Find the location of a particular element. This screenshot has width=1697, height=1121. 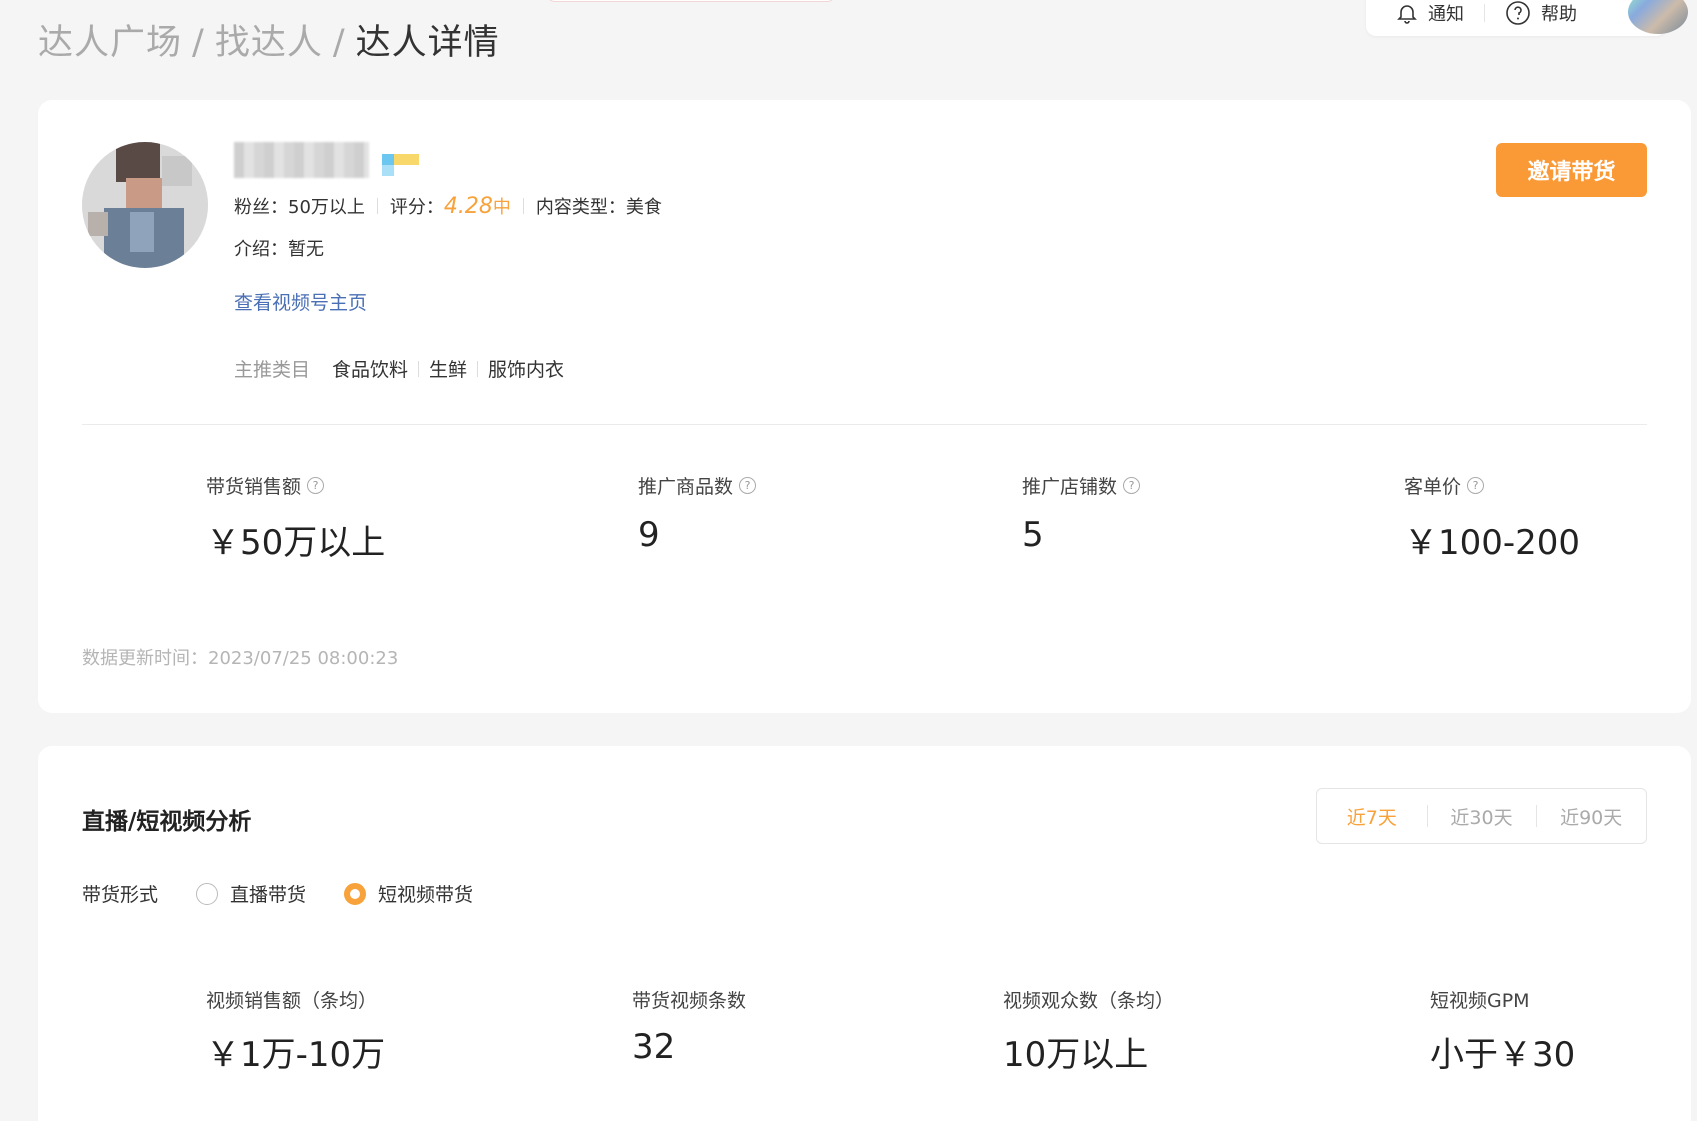

bell-icon is located at coordinates (1407, 13).